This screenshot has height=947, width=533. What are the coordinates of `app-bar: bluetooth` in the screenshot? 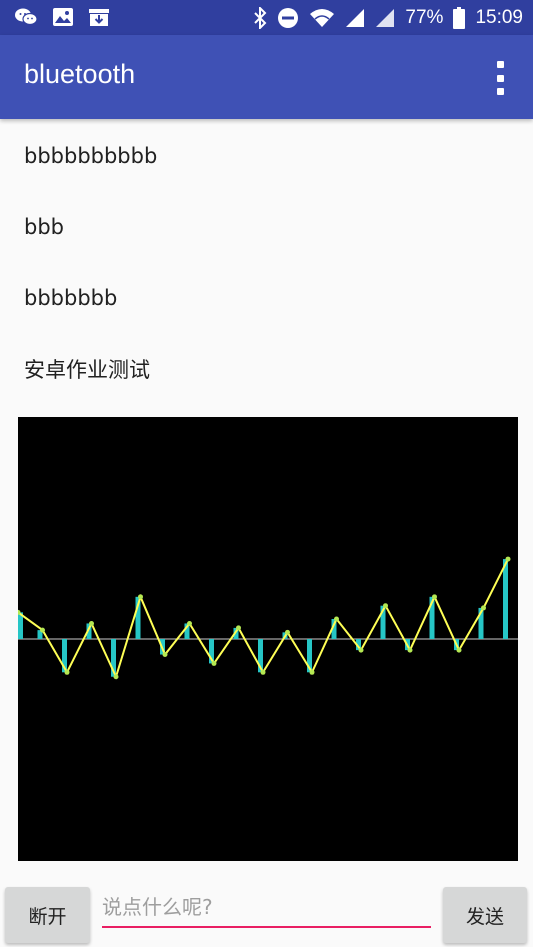 It's located at (266, 77).